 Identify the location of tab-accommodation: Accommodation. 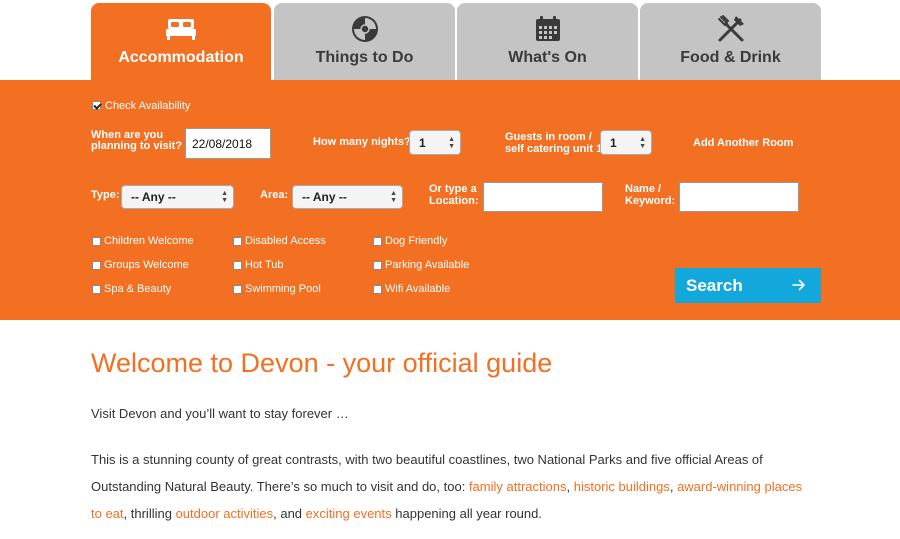
(181, 41).